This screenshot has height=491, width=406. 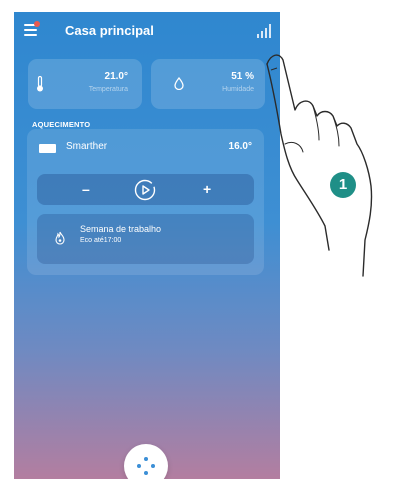 What do you see at coordinates (60, 238) in the screenshot?
I see `flame-icon` at bounding box center [60, 238].